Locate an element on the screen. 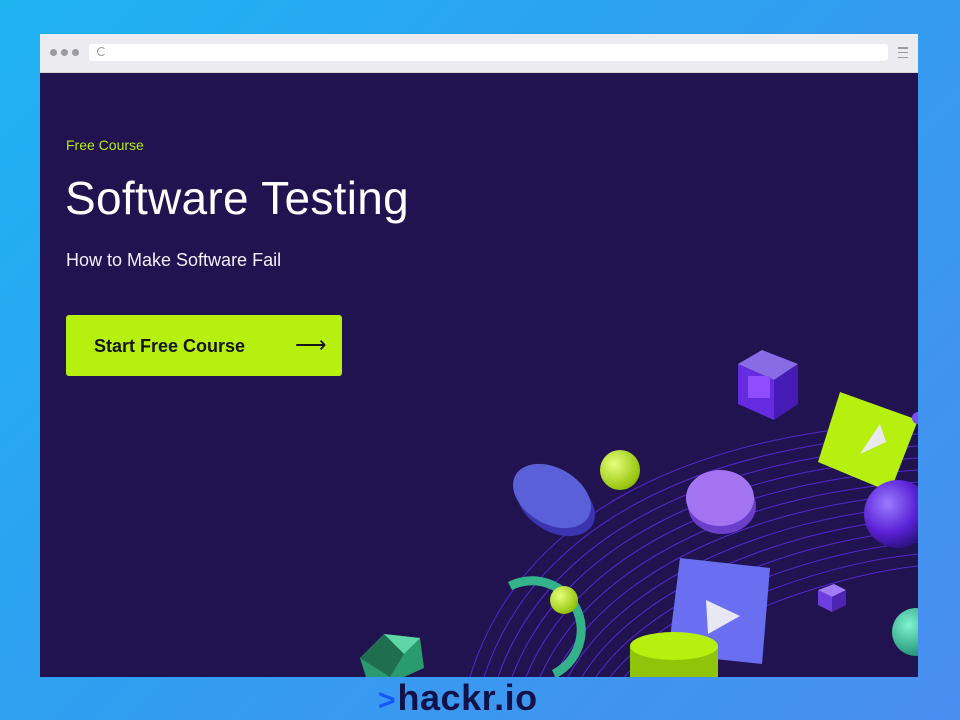  green-gem is located at coordinates (392, 655).